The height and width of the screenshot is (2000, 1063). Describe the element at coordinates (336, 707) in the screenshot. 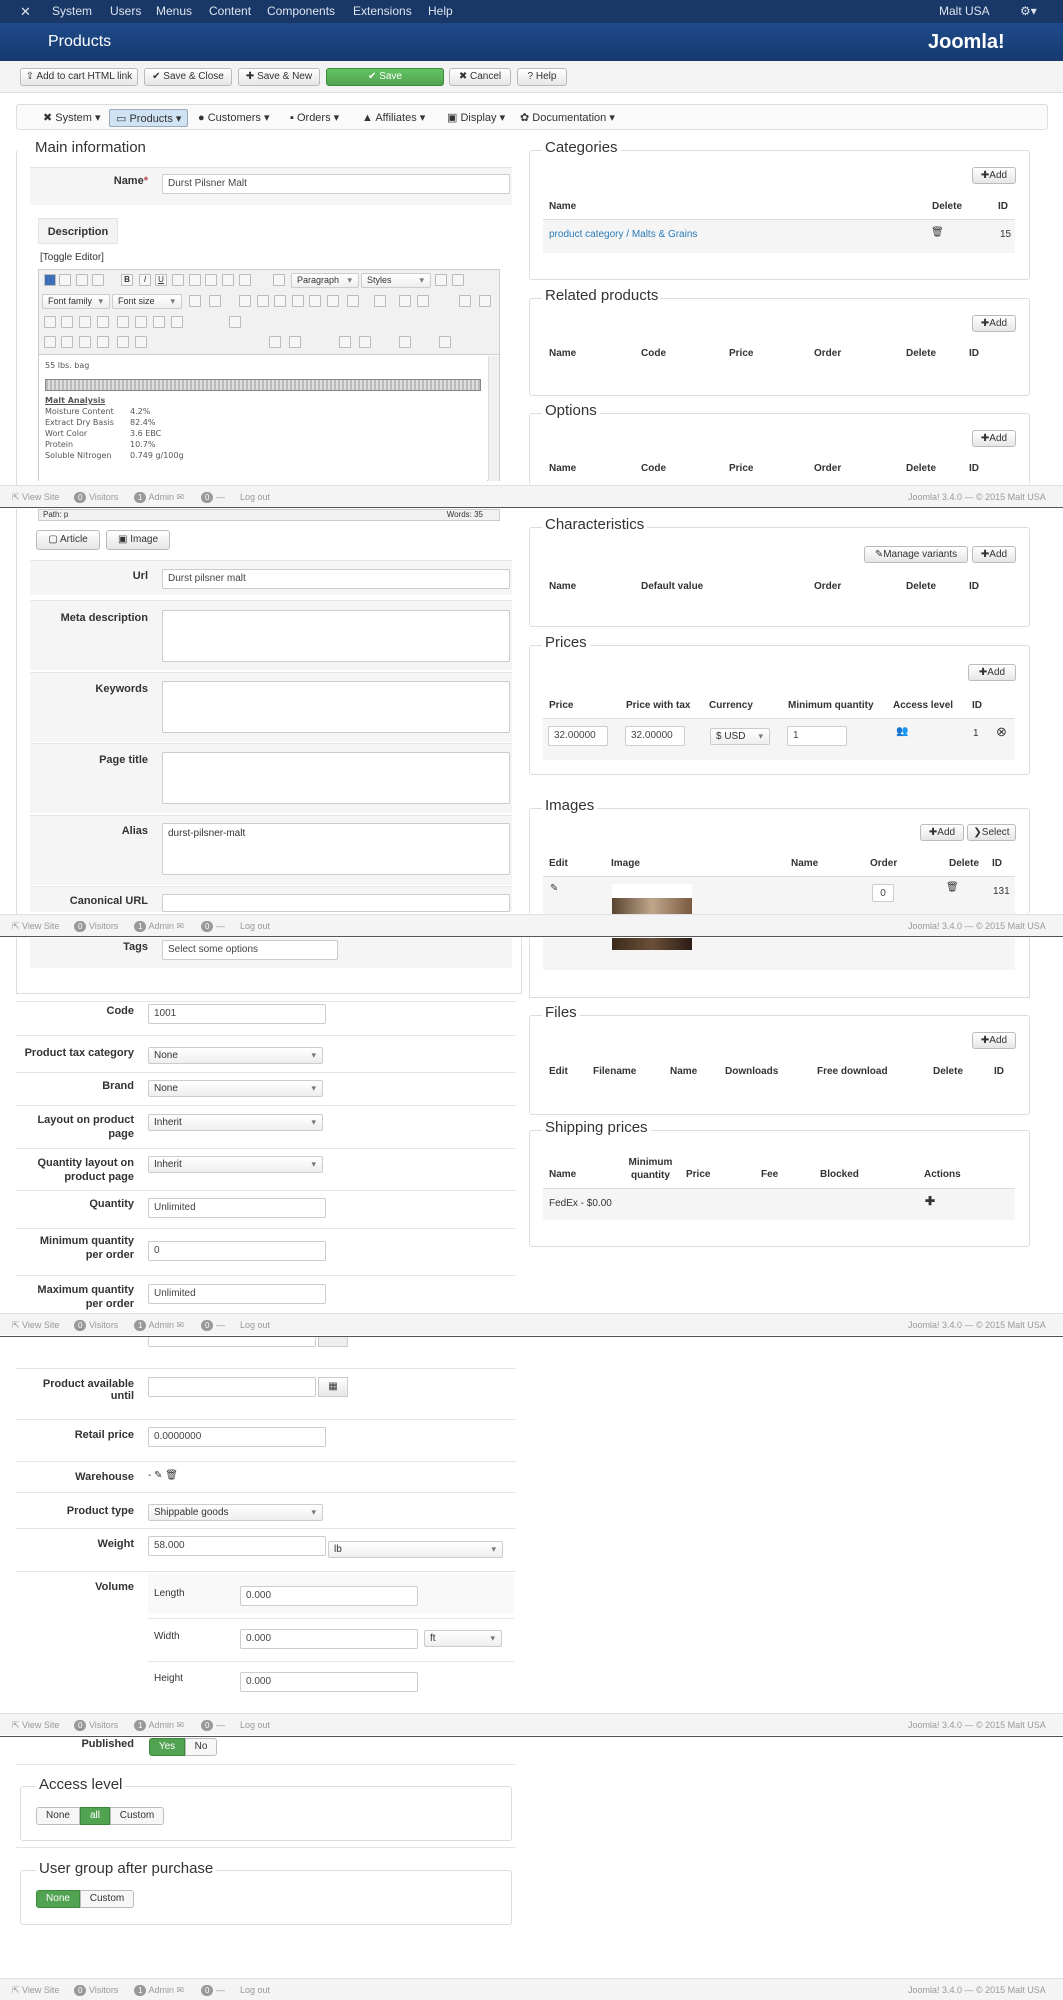

I see `keywords-textarea` at that location.